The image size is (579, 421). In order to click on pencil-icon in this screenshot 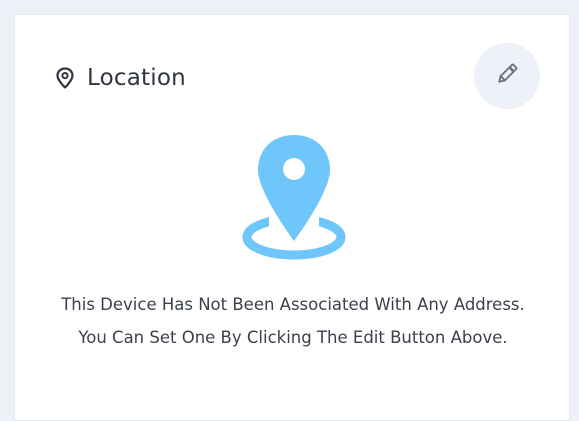, I will do `click(507, 76)`.